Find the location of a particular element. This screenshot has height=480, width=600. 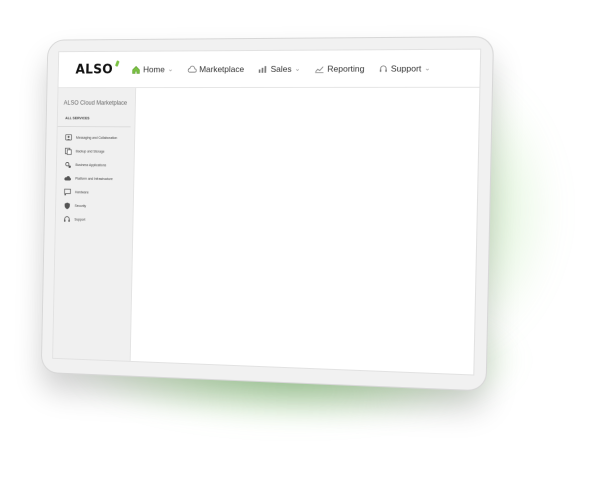

chart-icon is located at coordinates (319, 68).